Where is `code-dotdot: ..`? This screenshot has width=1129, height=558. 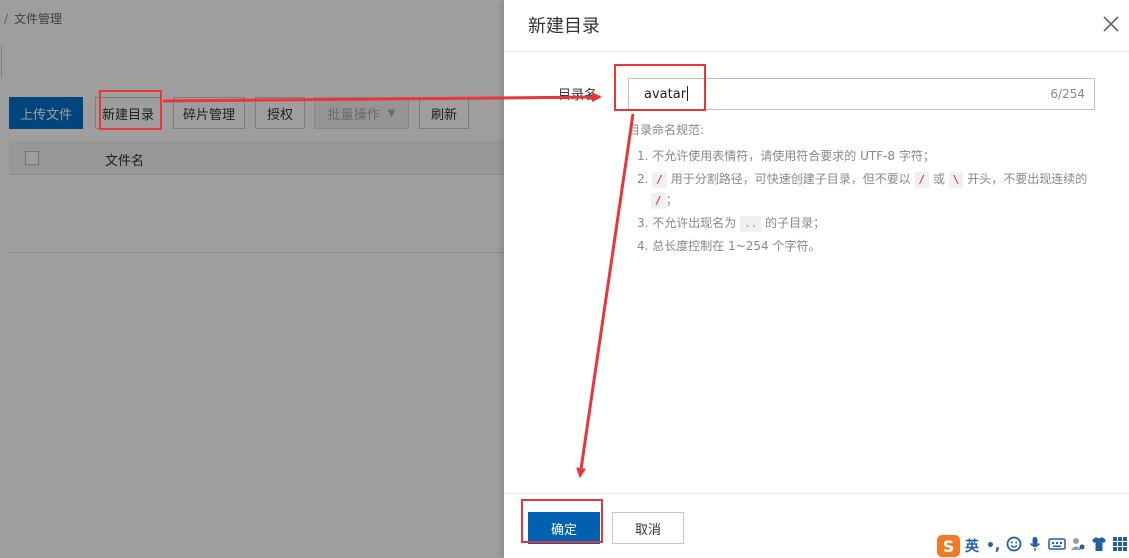
code-dotdot: .. is located at coordinates (751, 224).